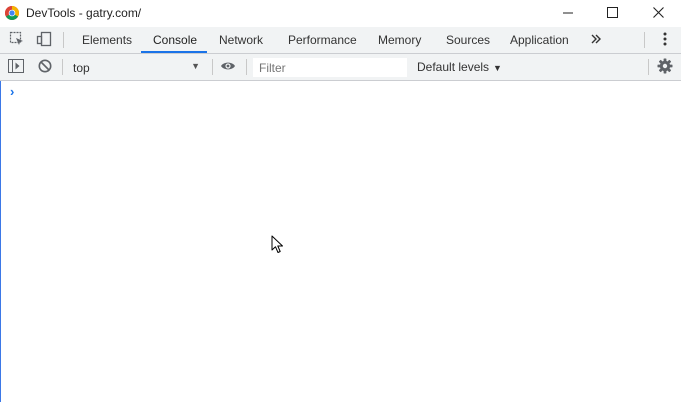 The width and height of the screenshot is (681, 402). I want to click on show-sidebar-icon, so click(16, 67).